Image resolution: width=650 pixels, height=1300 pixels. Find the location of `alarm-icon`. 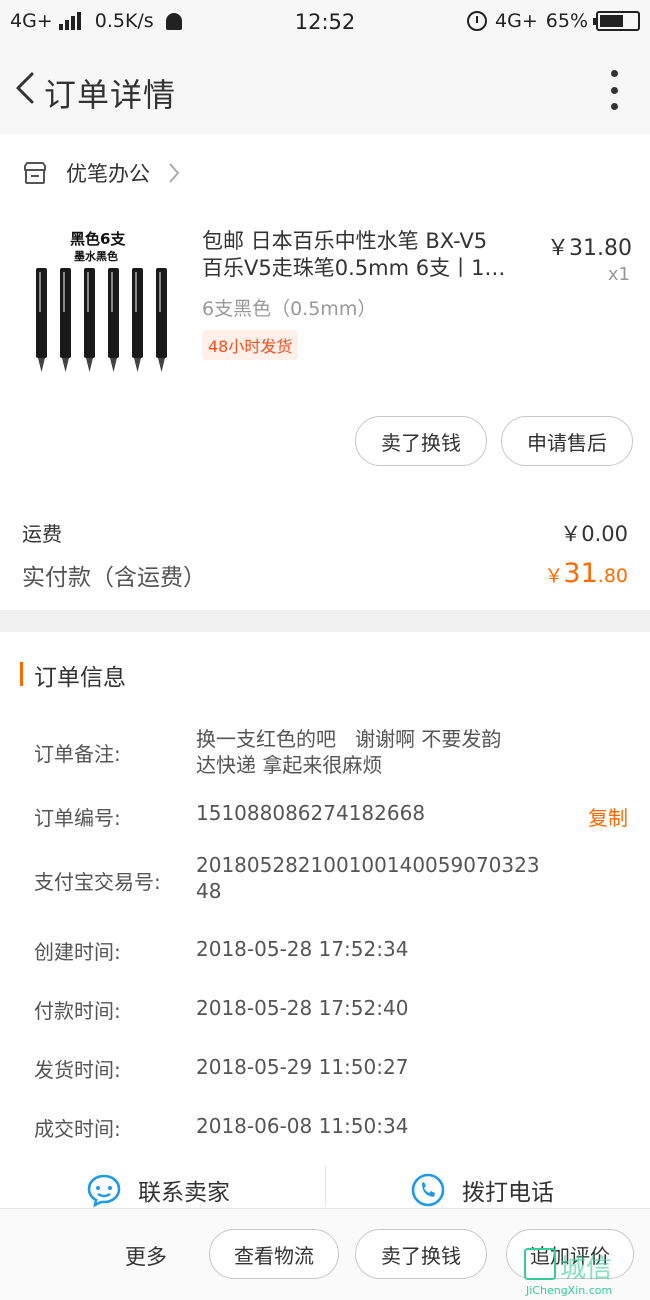

alarm-icon is located at coordinates (477, 21).